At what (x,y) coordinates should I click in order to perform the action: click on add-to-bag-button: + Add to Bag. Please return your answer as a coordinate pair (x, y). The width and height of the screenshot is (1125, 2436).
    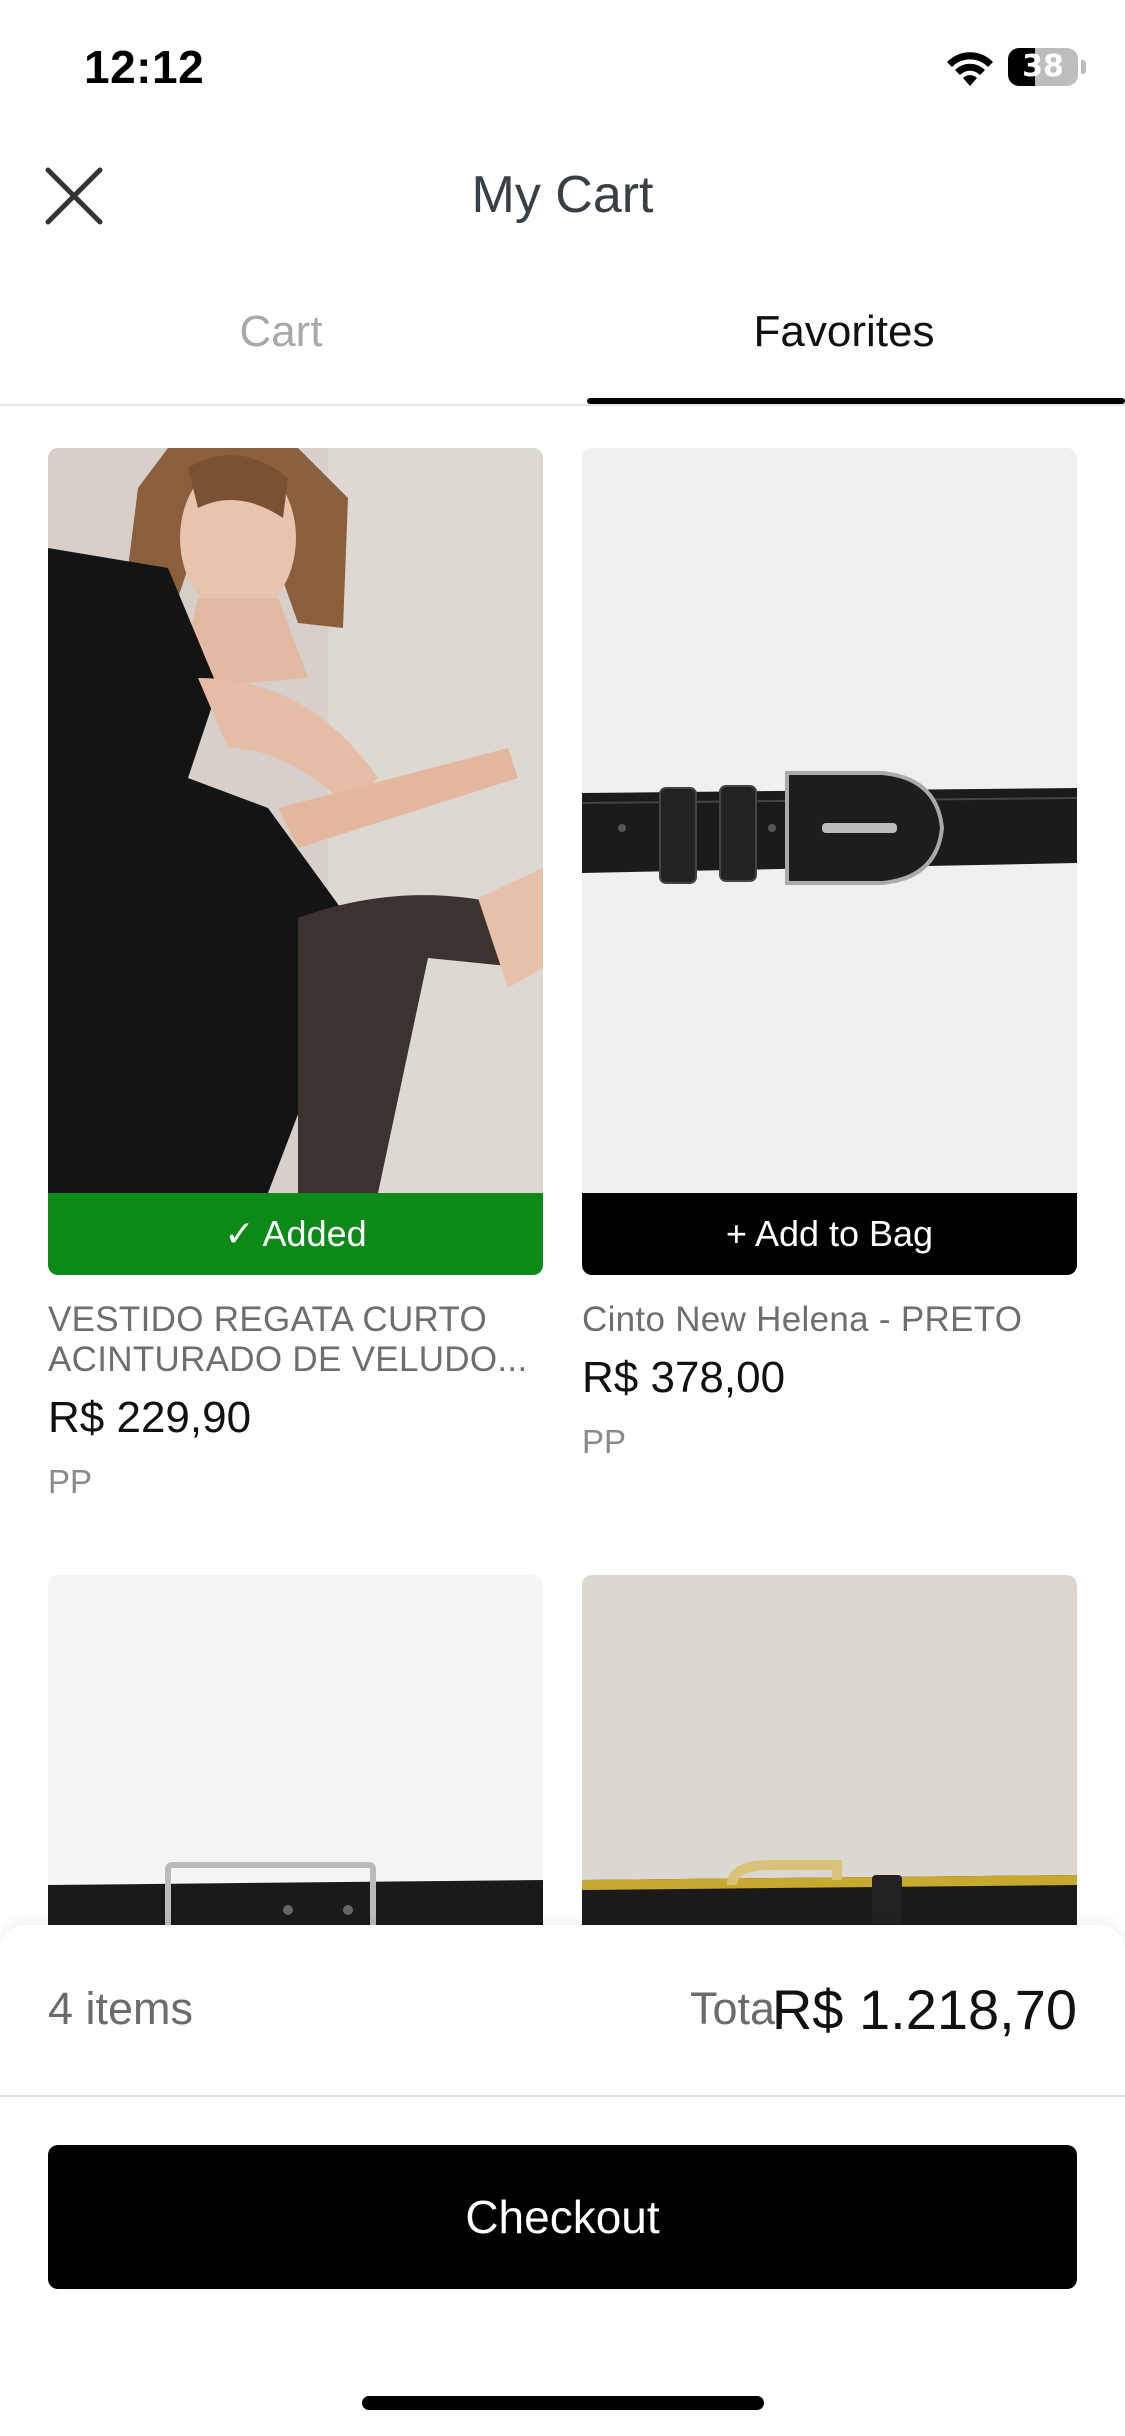
    Looking at the image, I should click on (829, 1234).